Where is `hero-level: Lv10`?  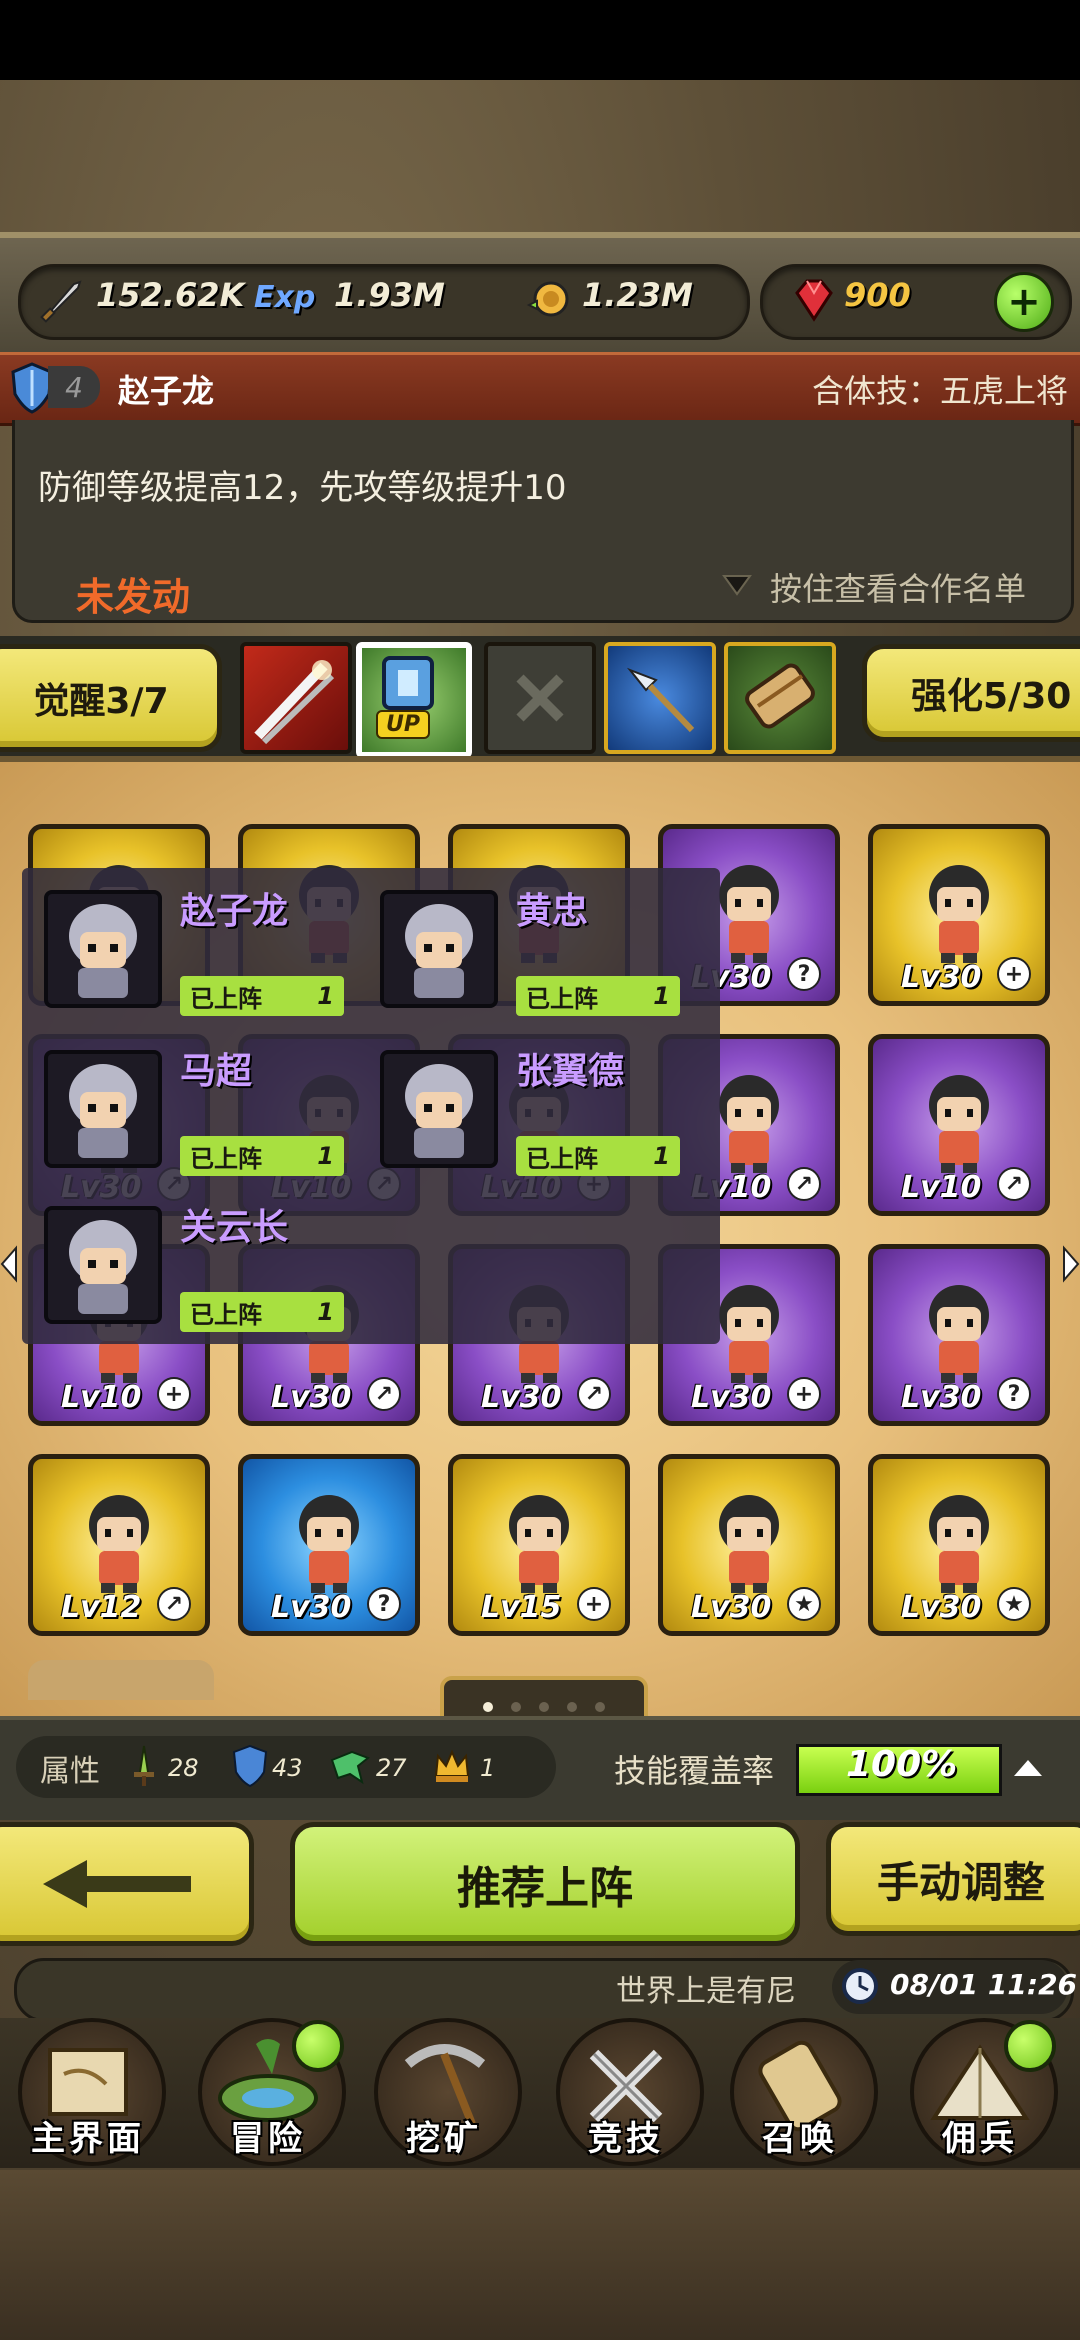 hero-level: Lv10 is located at coordinates (101, 1397).